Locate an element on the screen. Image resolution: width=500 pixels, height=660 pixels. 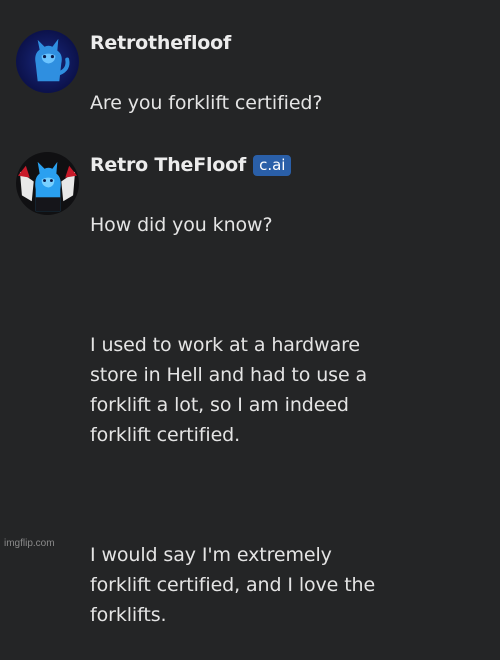
imgflip-watermark: imgflip.com is located at coordinates (29, 543).